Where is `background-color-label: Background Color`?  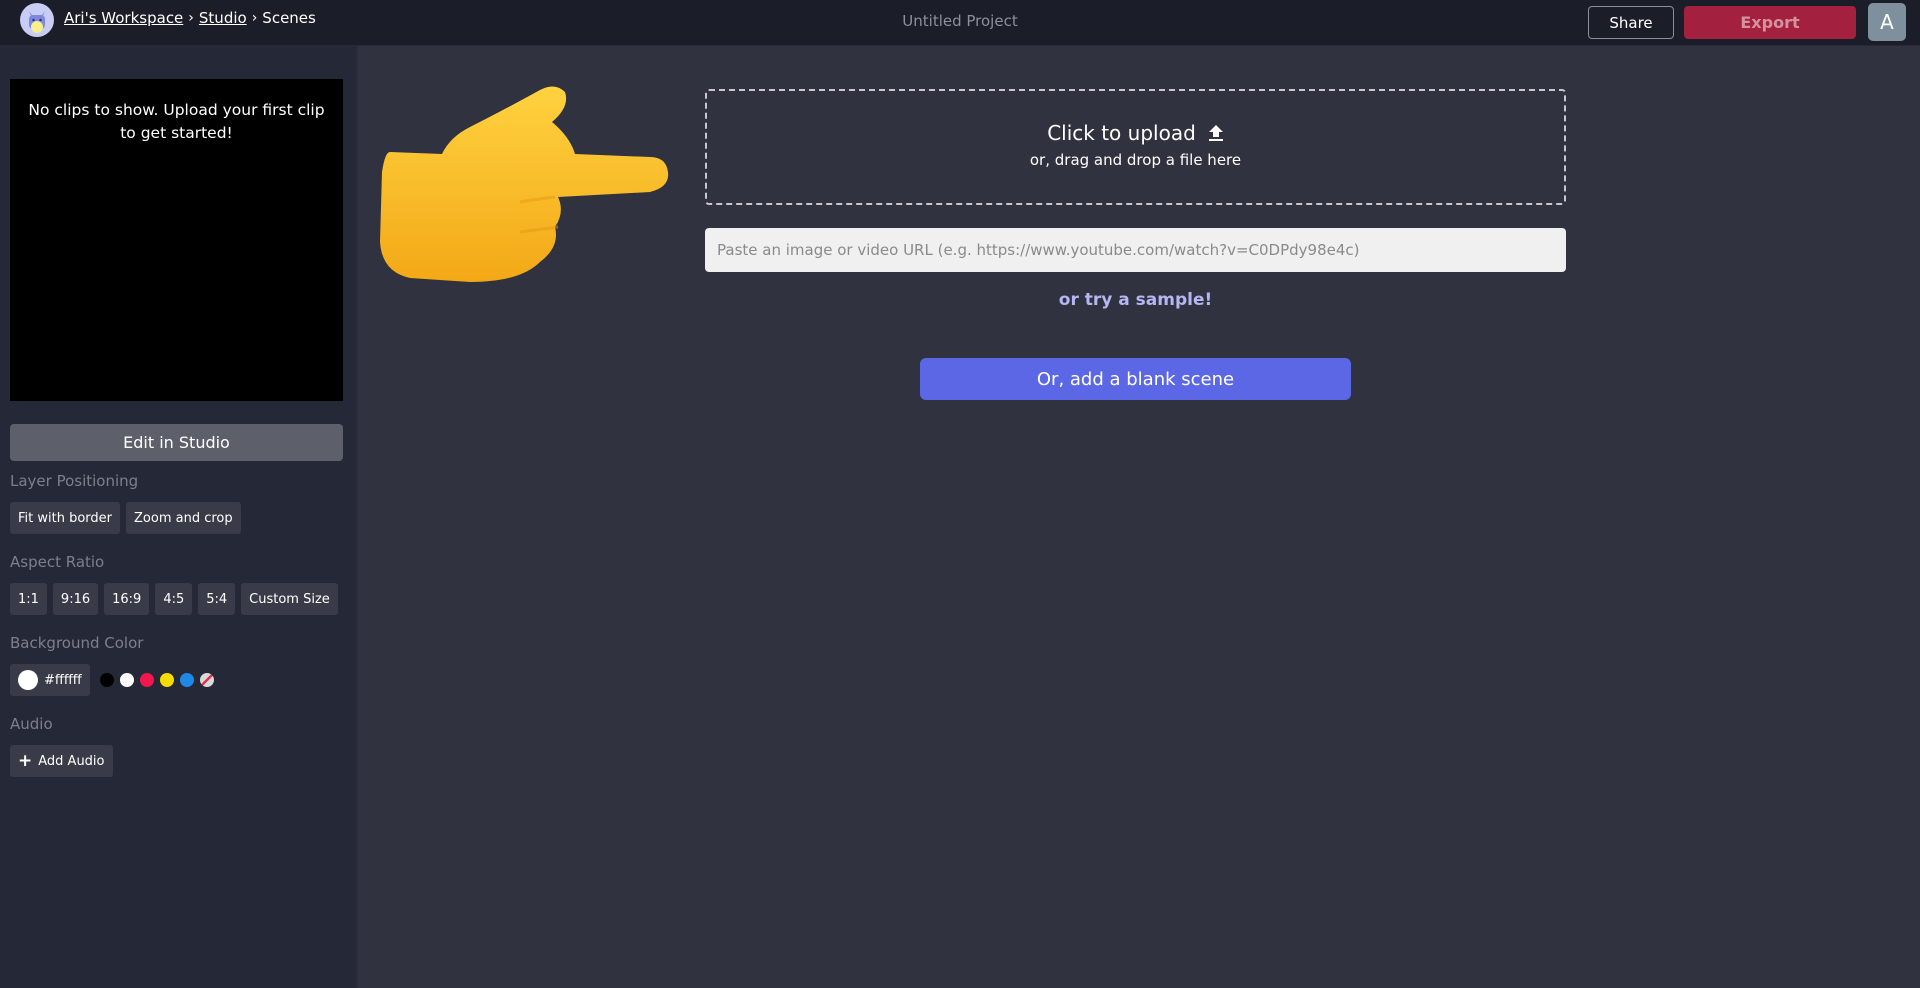 background-color-label: Background Color is located at coordinates (77, 643).